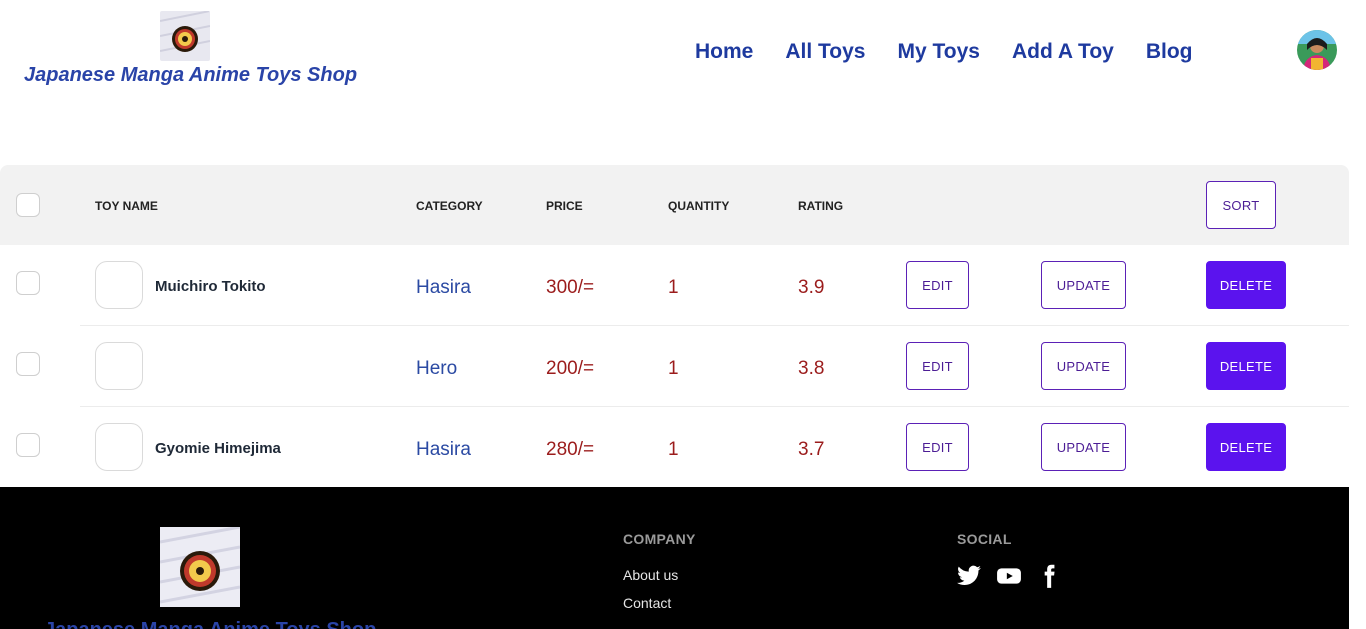 The width and height of the screenshot is (1366, 629). I want to click on nav-add-a-toy: Add A Toy, so click(1063, 52).